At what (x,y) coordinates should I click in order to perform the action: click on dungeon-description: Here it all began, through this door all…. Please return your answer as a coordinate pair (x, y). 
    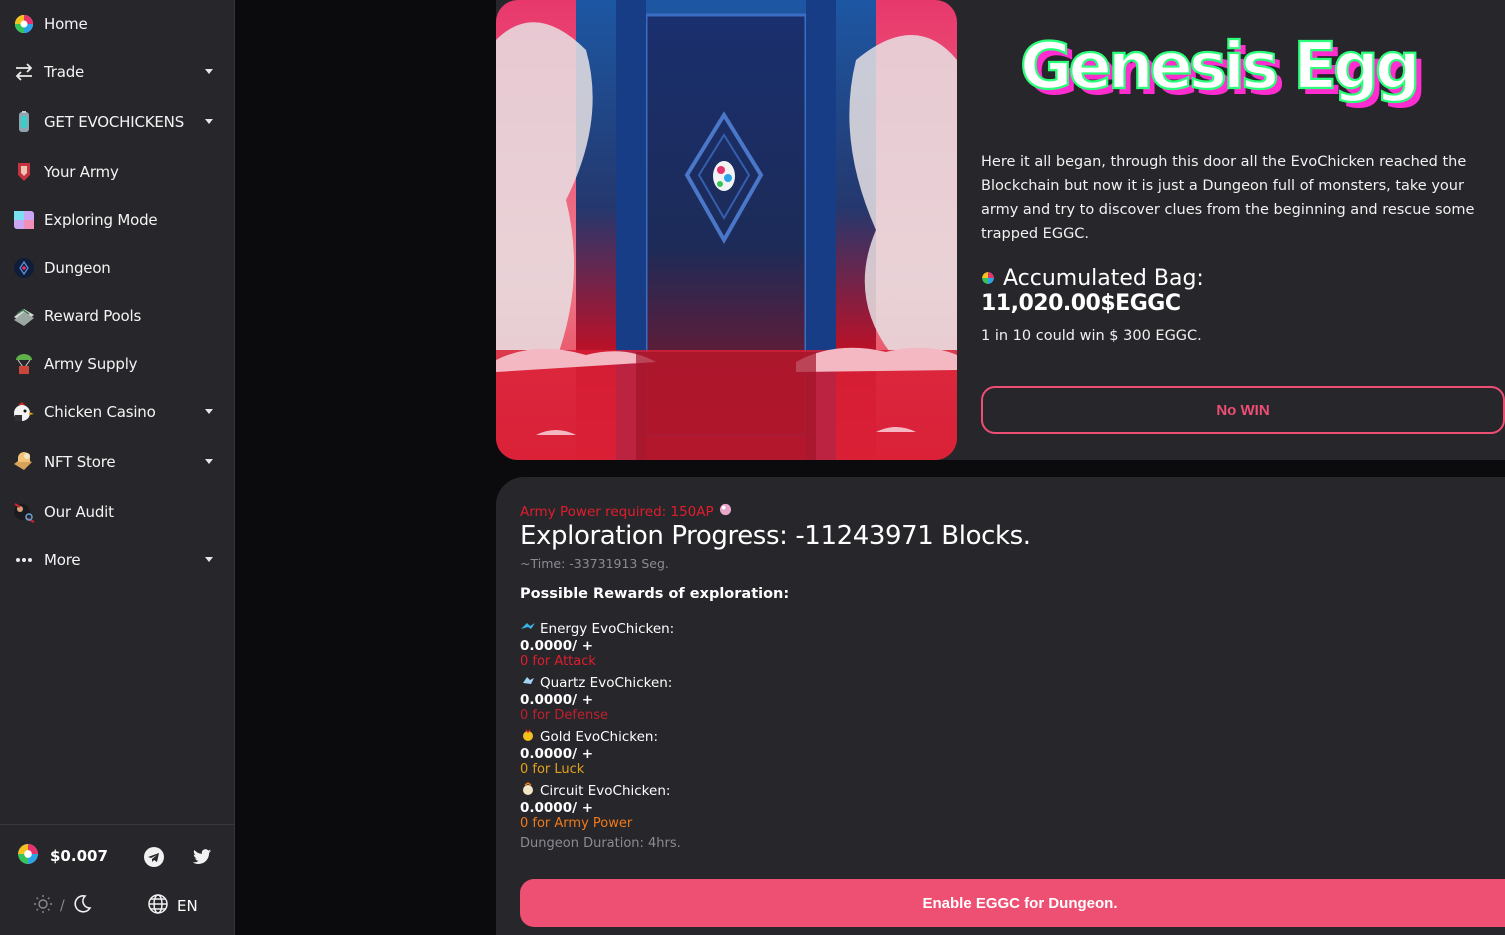
    Looking at the image, I should click on (1228, 198).